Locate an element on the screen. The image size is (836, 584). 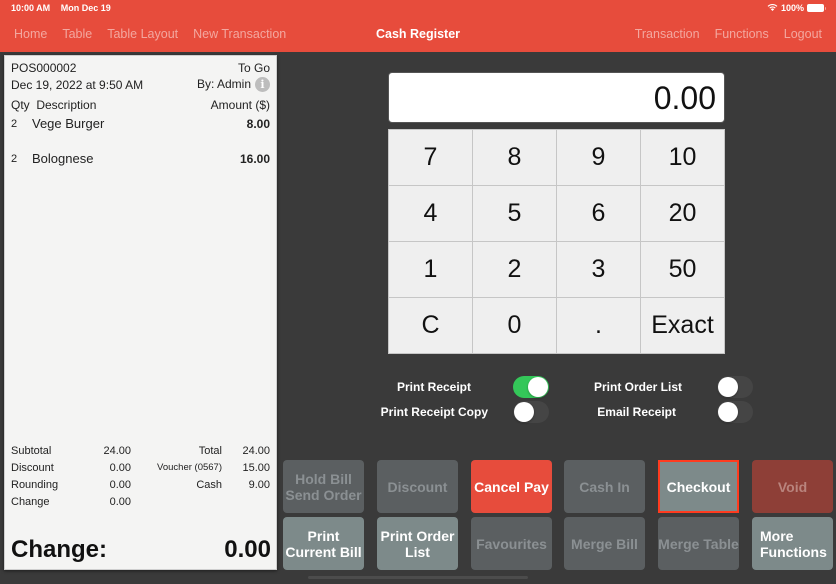
order-by: By: Admin is located at coordinates (223, 84).